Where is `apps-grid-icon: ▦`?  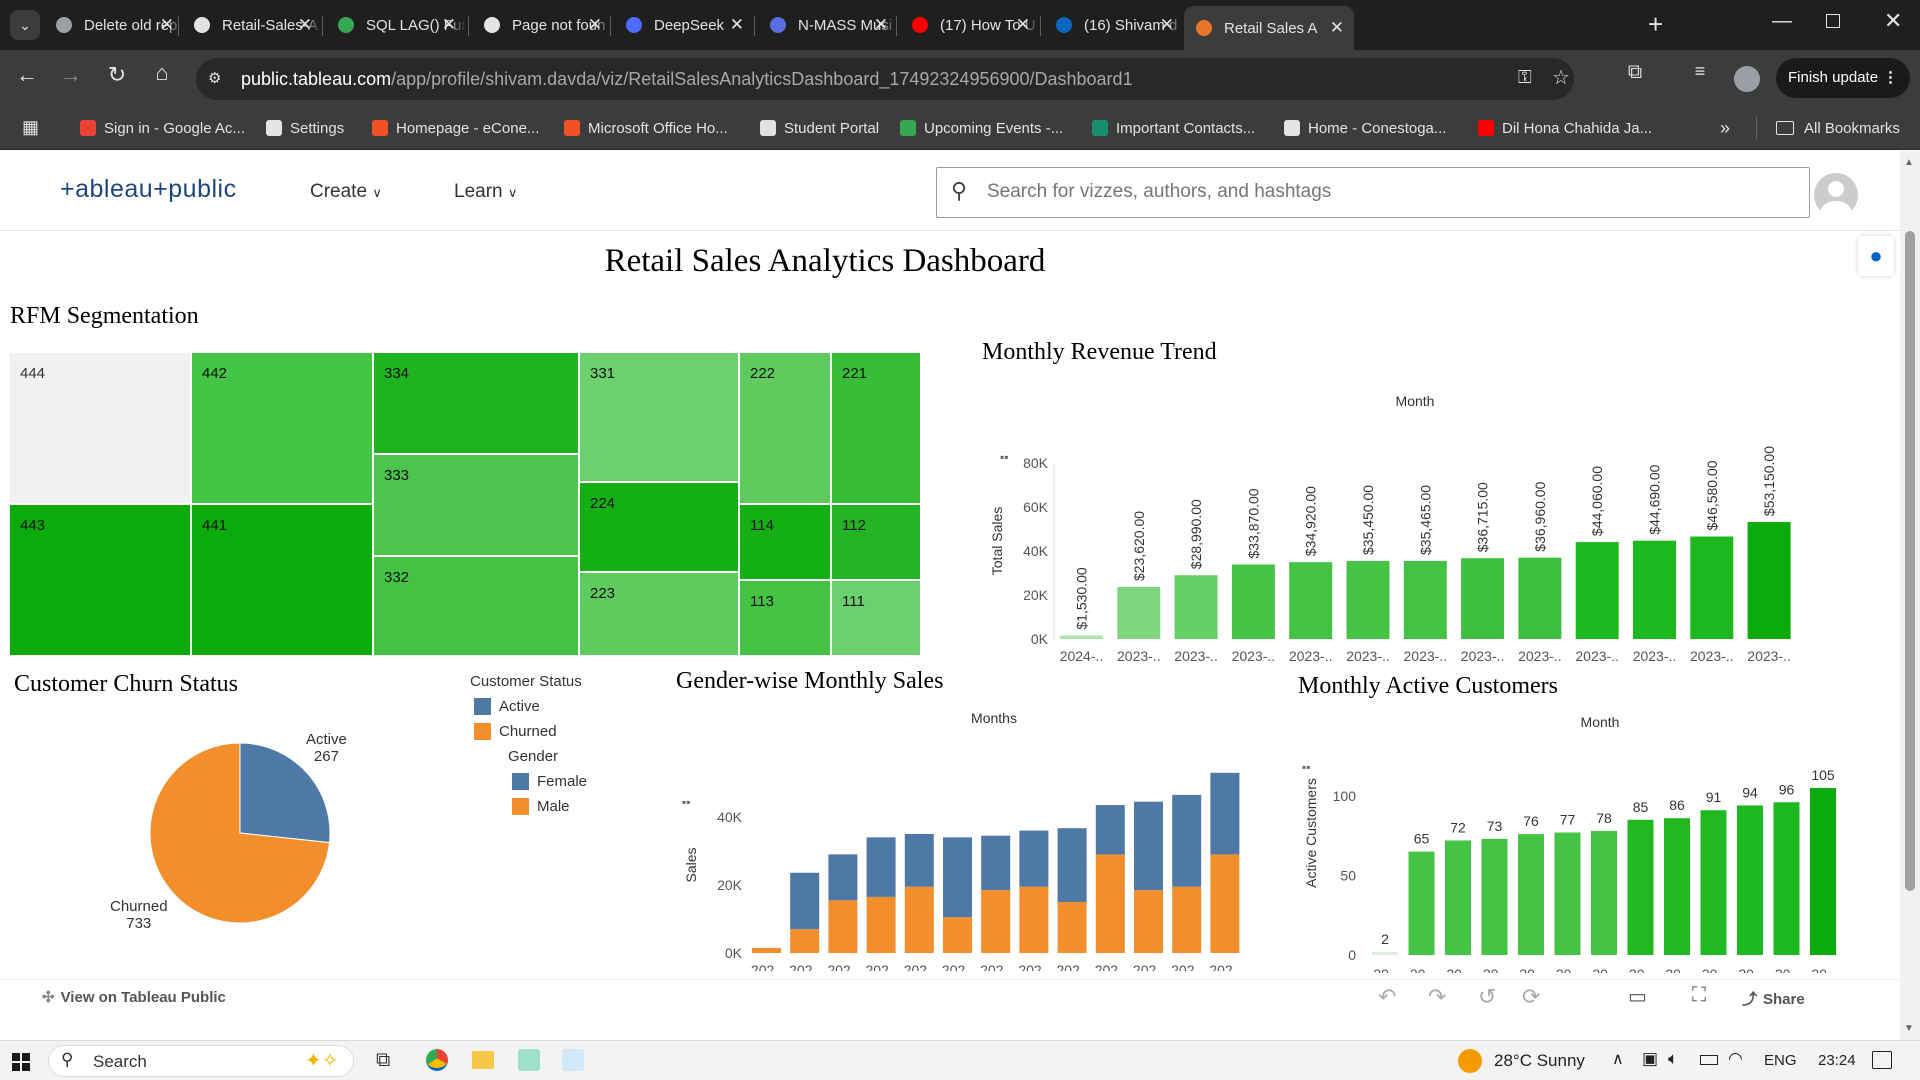
apps-grid-icon: ▦ is located at coordinates (30, 127).